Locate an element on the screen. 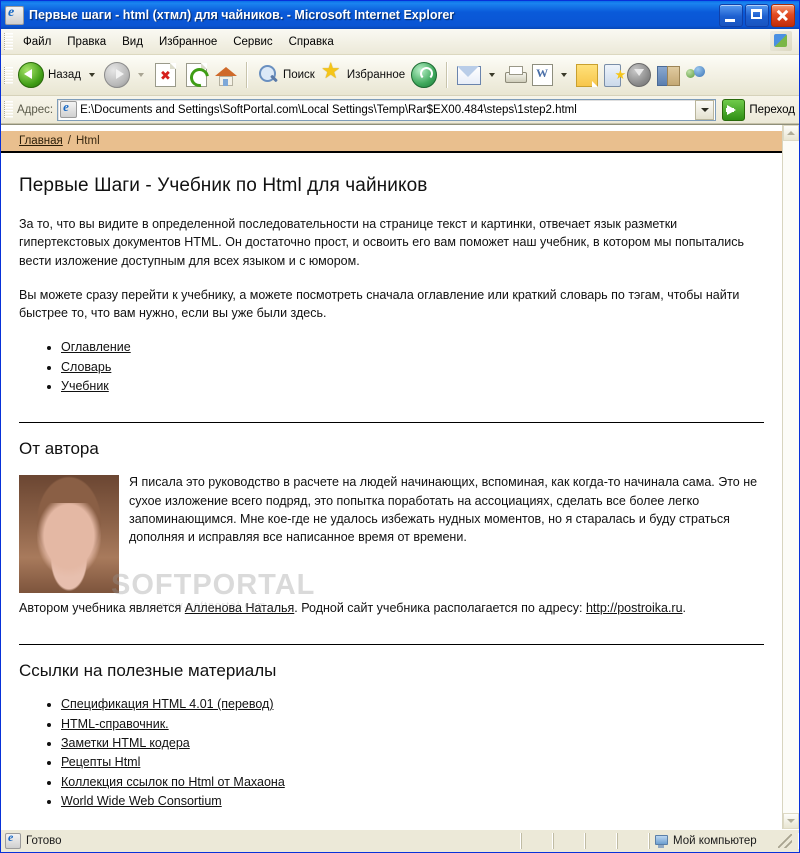 This screenshot has width=800, height=853. mail-dropdown-icon is located at coordinates (492, 75).